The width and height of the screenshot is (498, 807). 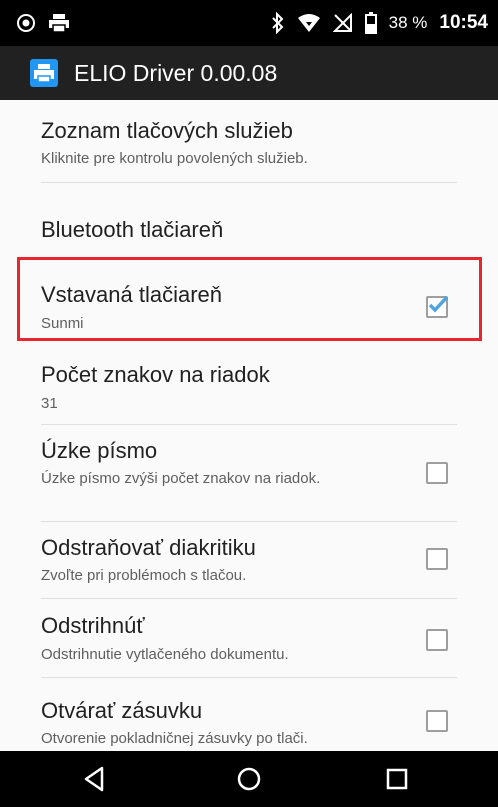 I want to click on home-icon, so click(x=249, y=779).